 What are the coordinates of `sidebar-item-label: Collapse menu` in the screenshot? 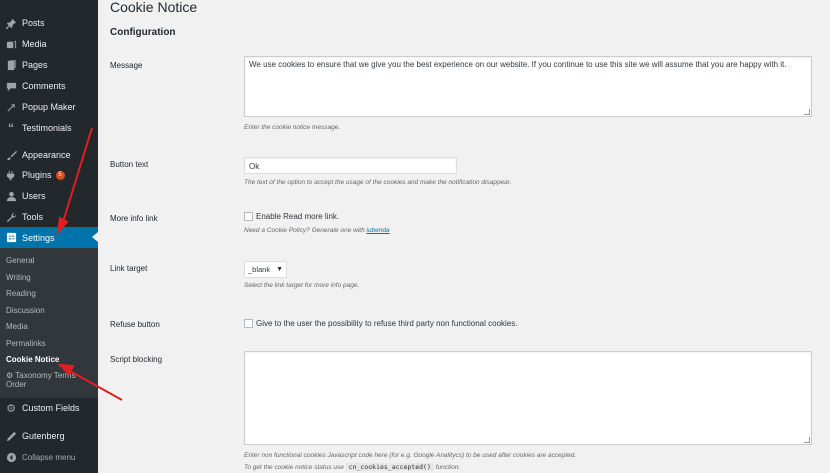 It's located at (49, 457).